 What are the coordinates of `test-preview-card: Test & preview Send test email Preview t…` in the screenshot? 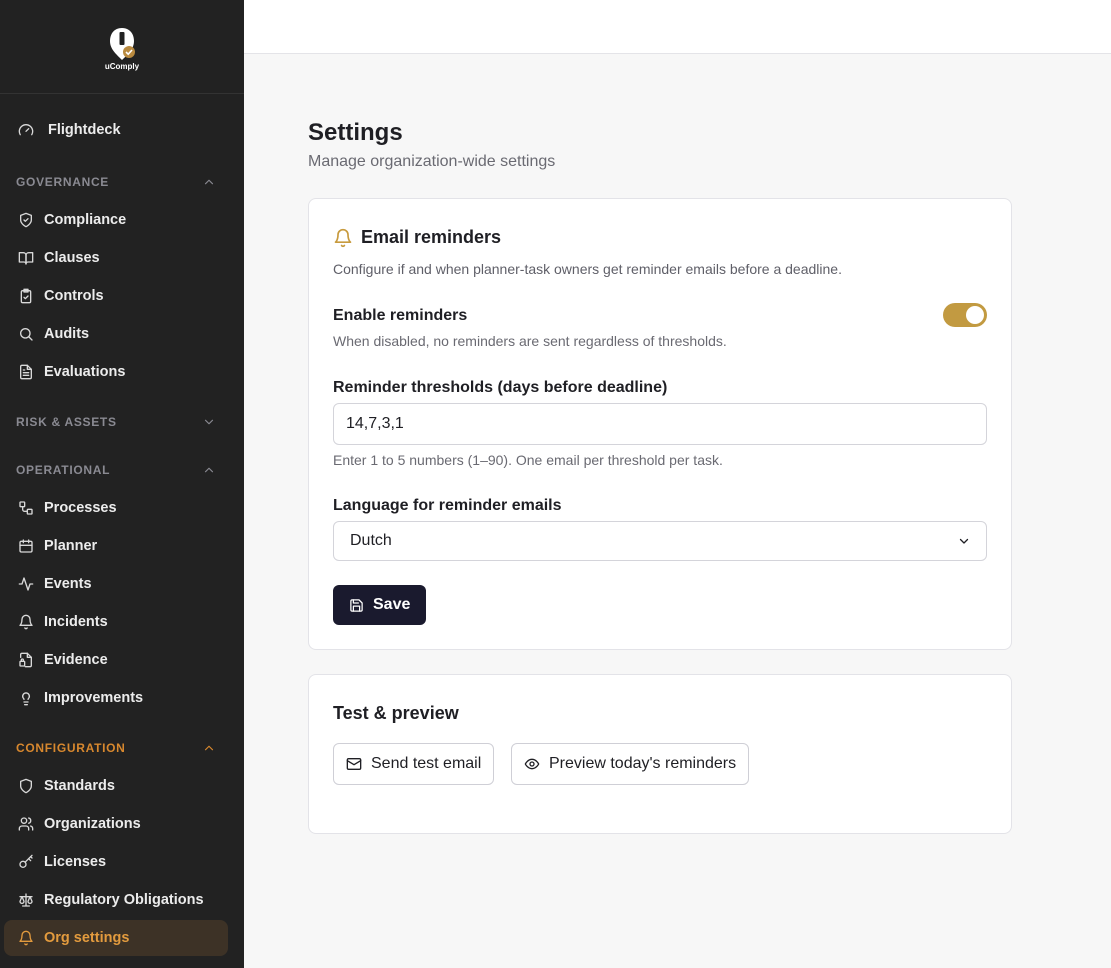 It's located at (660, 754).